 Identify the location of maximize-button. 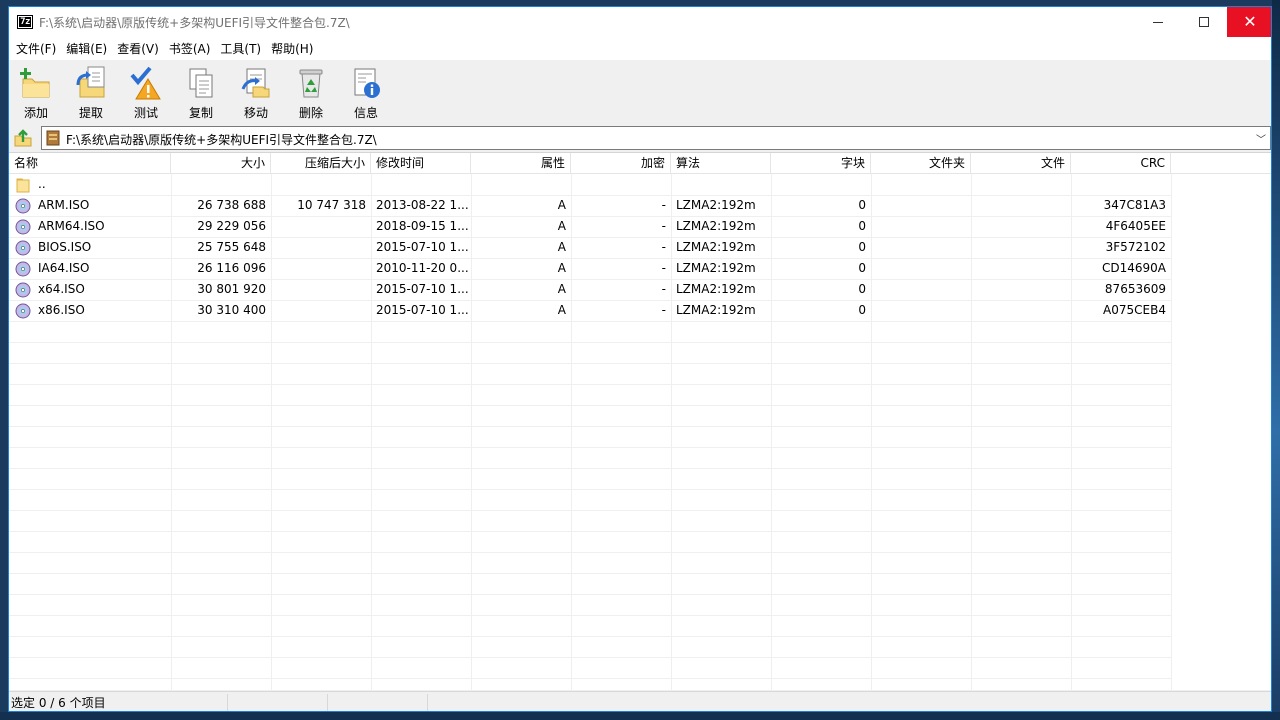
(1204, 22).